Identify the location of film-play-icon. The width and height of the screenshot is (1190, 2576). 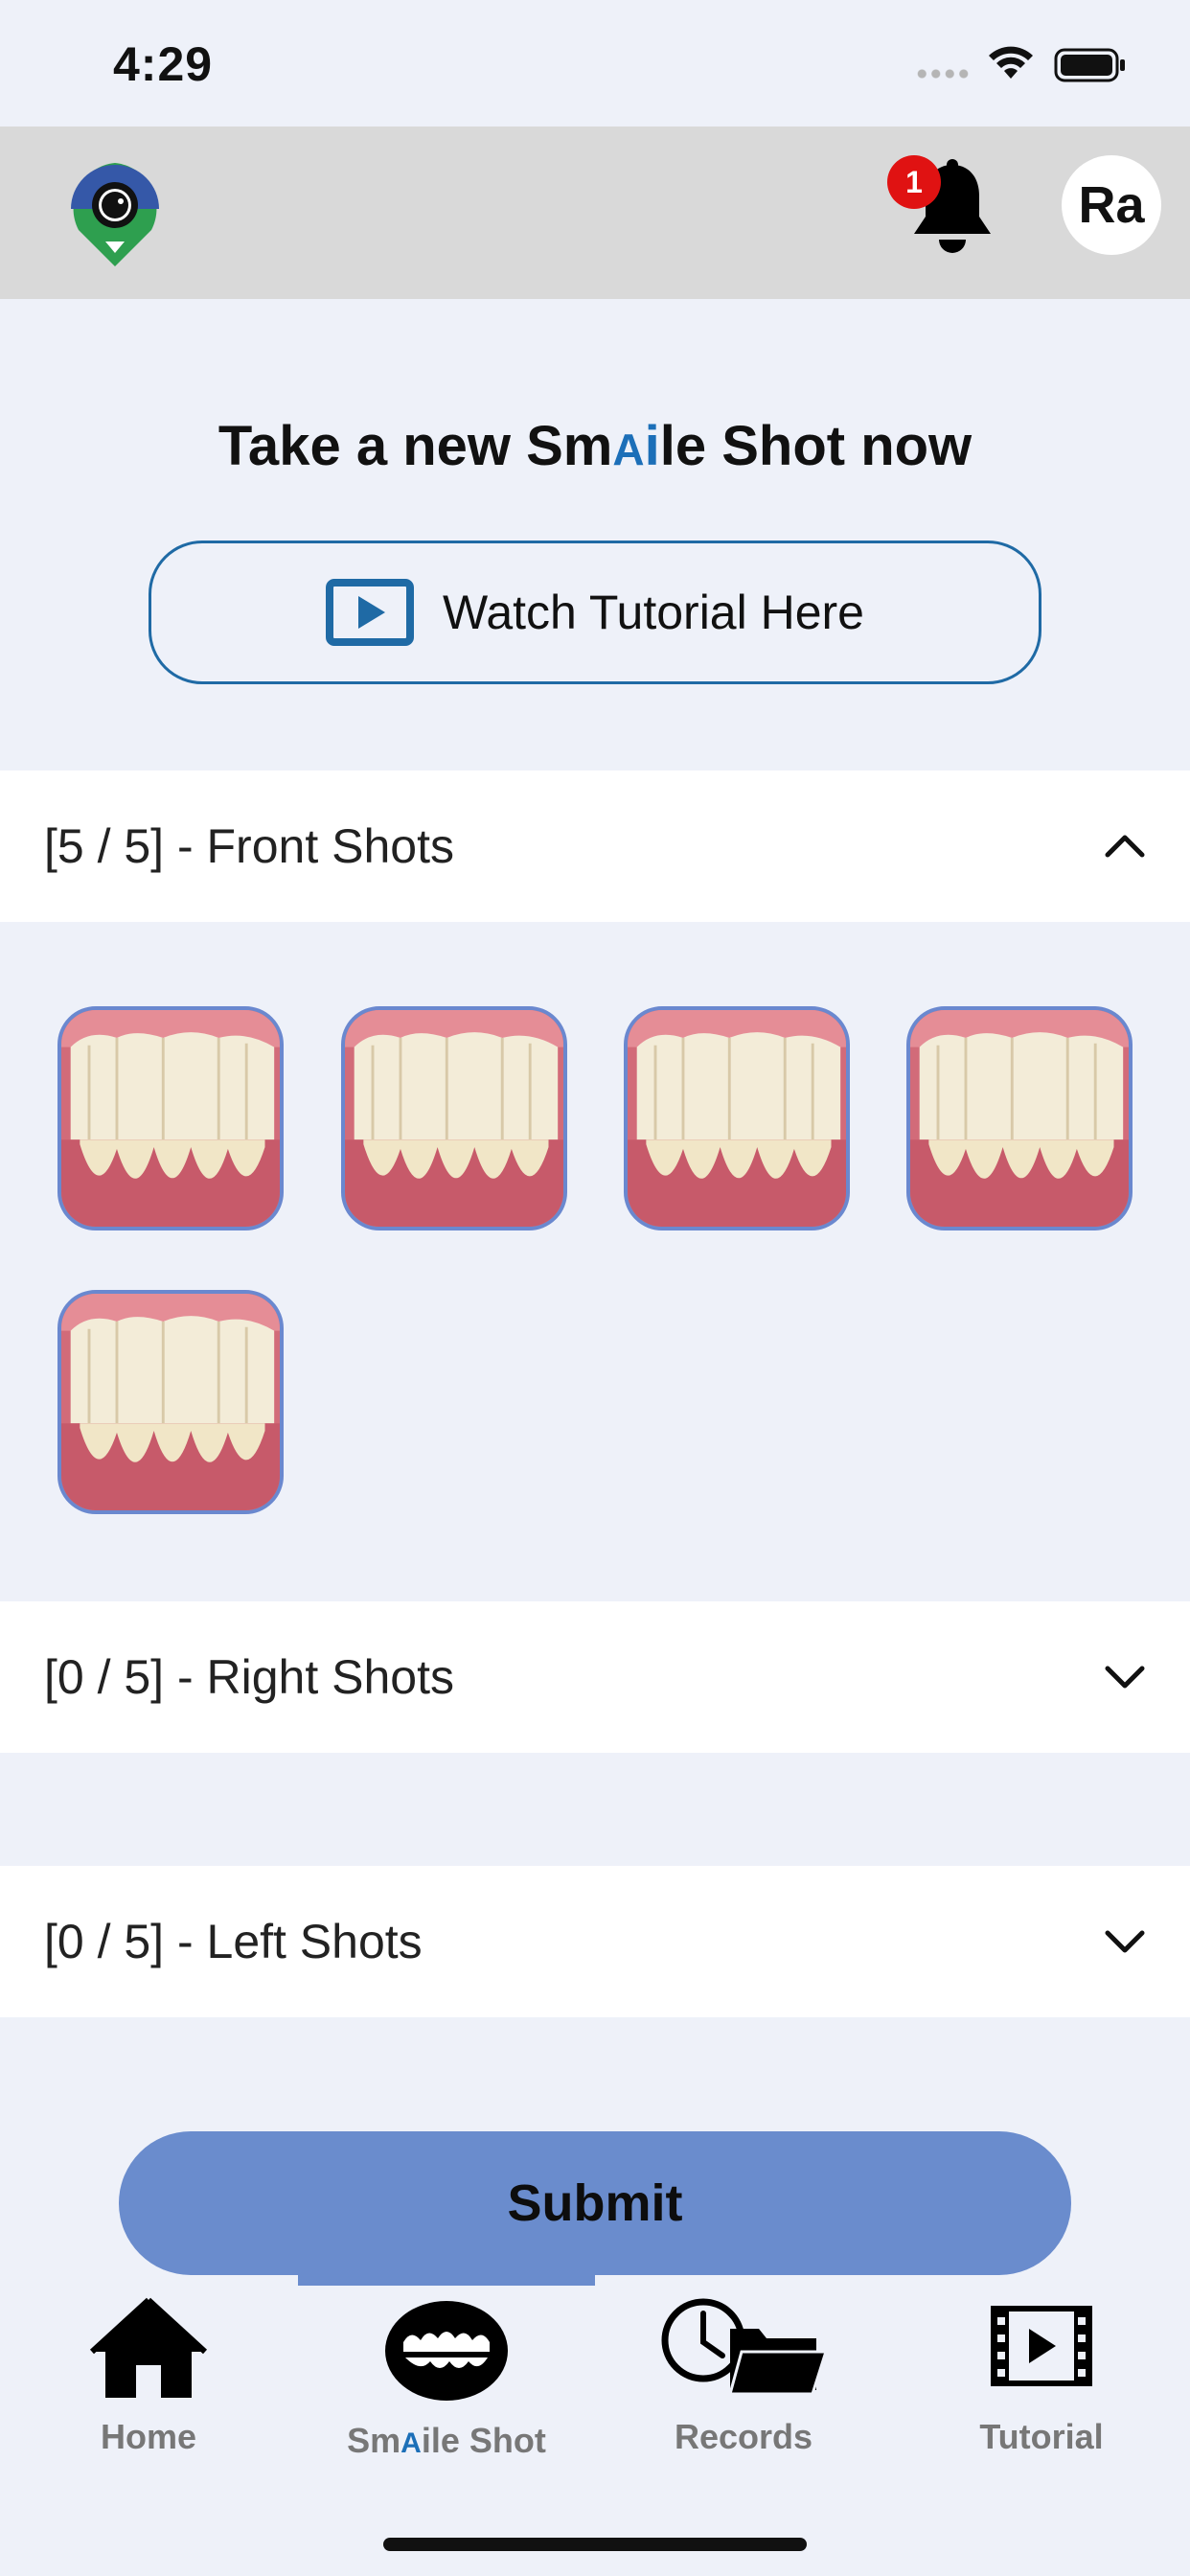
(1041, 2346).